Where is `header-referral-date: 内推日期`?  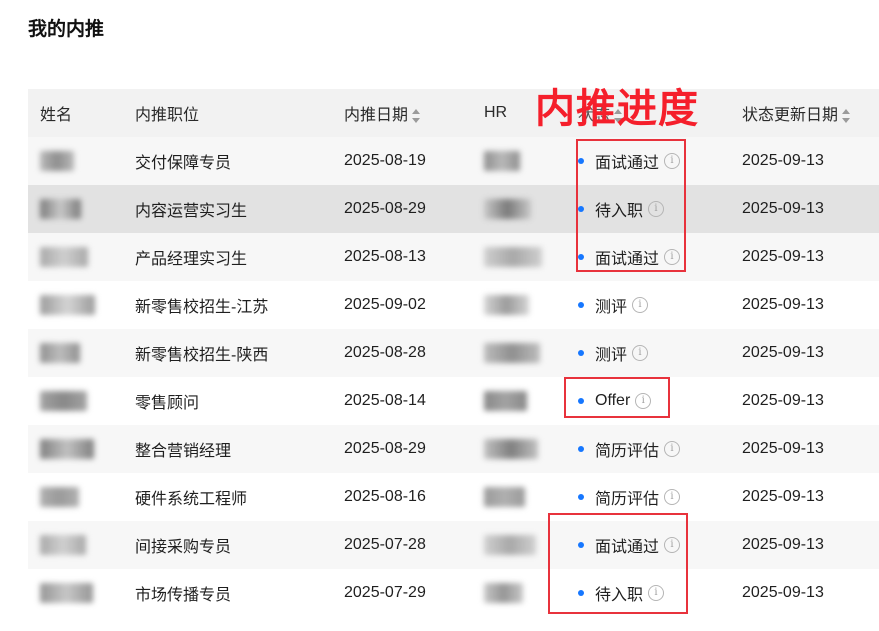
header-referral-date: 内推日期 is located at coordinates (382, 113).